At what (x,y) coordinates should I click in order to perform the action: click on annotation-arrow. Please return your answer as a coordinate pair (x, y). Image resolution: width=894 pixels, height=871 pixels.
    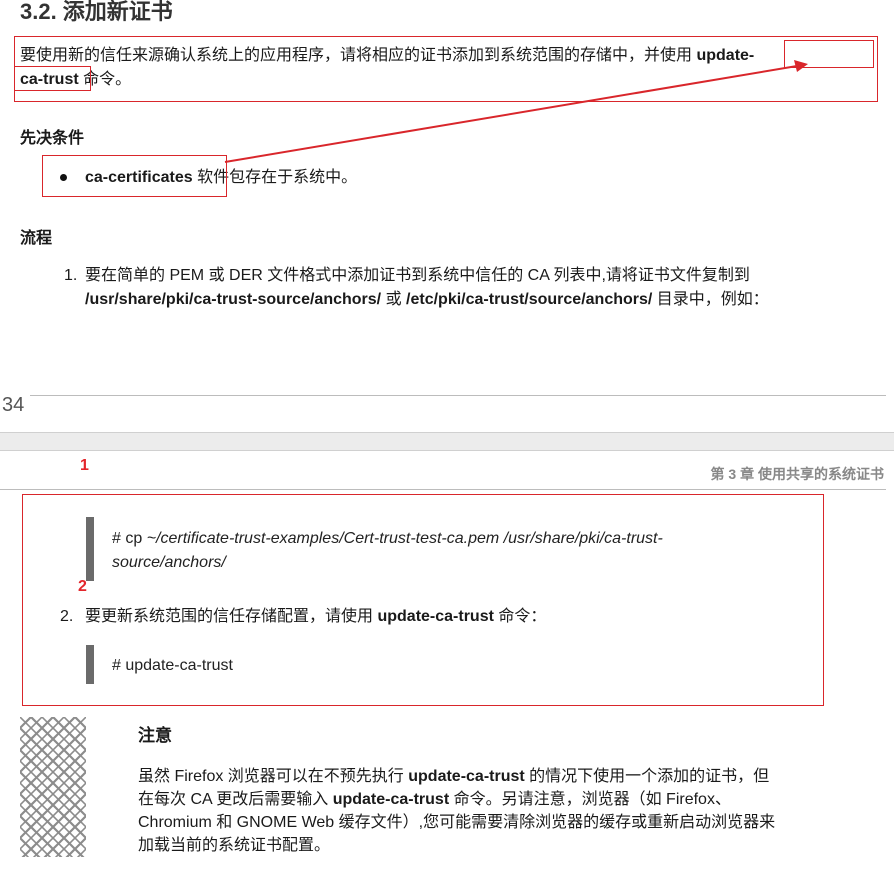
    Looking at the image, I should click on (516, 111).